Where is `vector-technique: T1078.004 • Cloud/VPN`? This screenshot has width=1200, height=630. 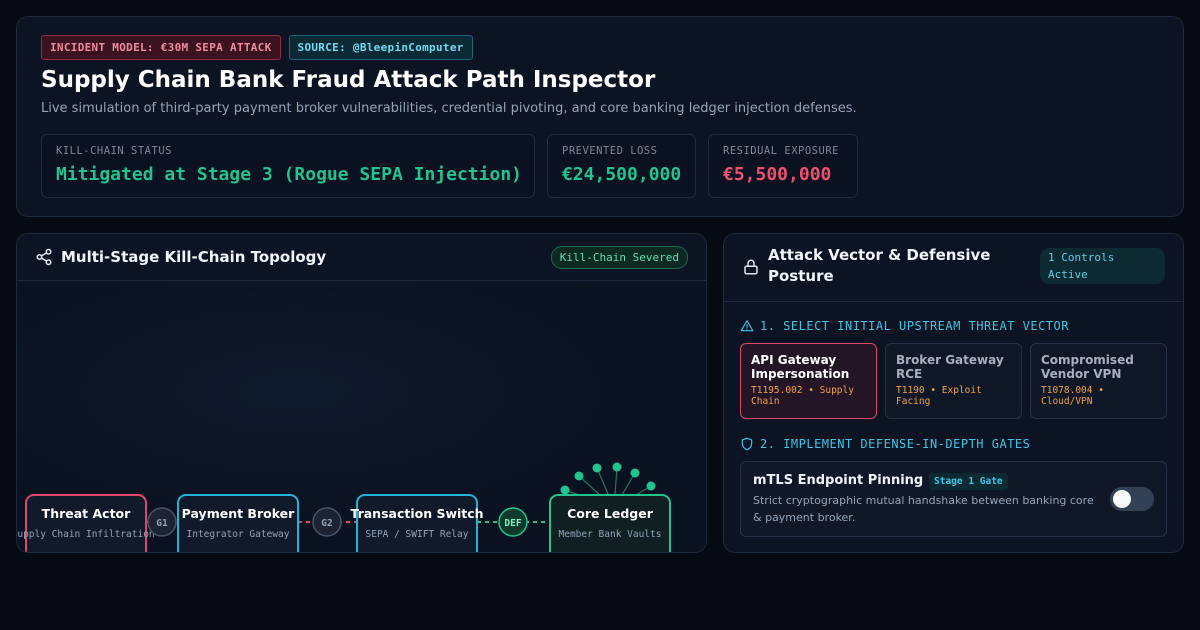
vector-technique: T1078.004 • Cloud/VPN is located at coordinates (1072, 396).